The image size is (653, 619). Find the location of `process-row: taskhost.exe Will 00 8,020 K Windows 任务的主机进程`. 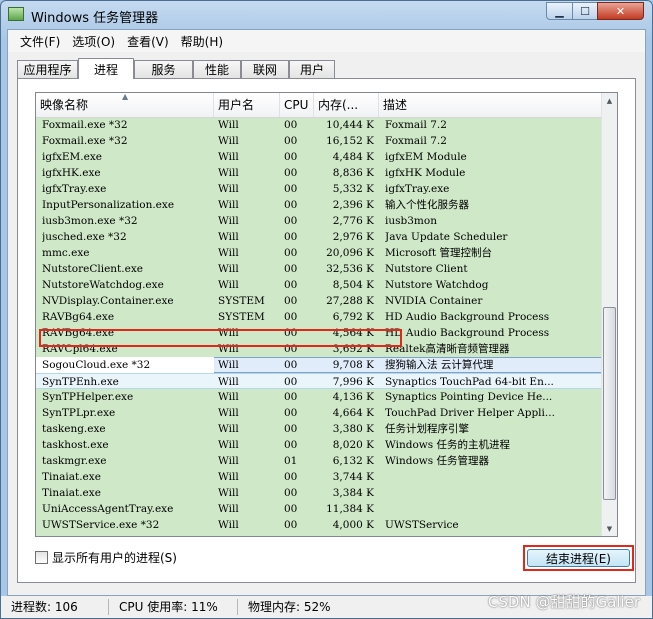

process-row: taskhost.exe Will 00 8,020 K Windows 任务的主机进程 is located at coordinates (319, 445).